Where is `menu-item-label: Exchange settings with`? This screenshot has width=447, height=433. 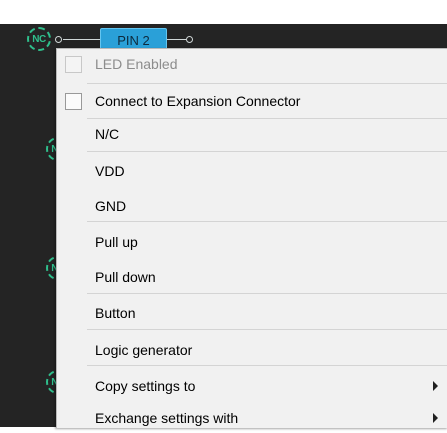
menu-item-label: Exchange settings with is located at coordinates (167, 418).